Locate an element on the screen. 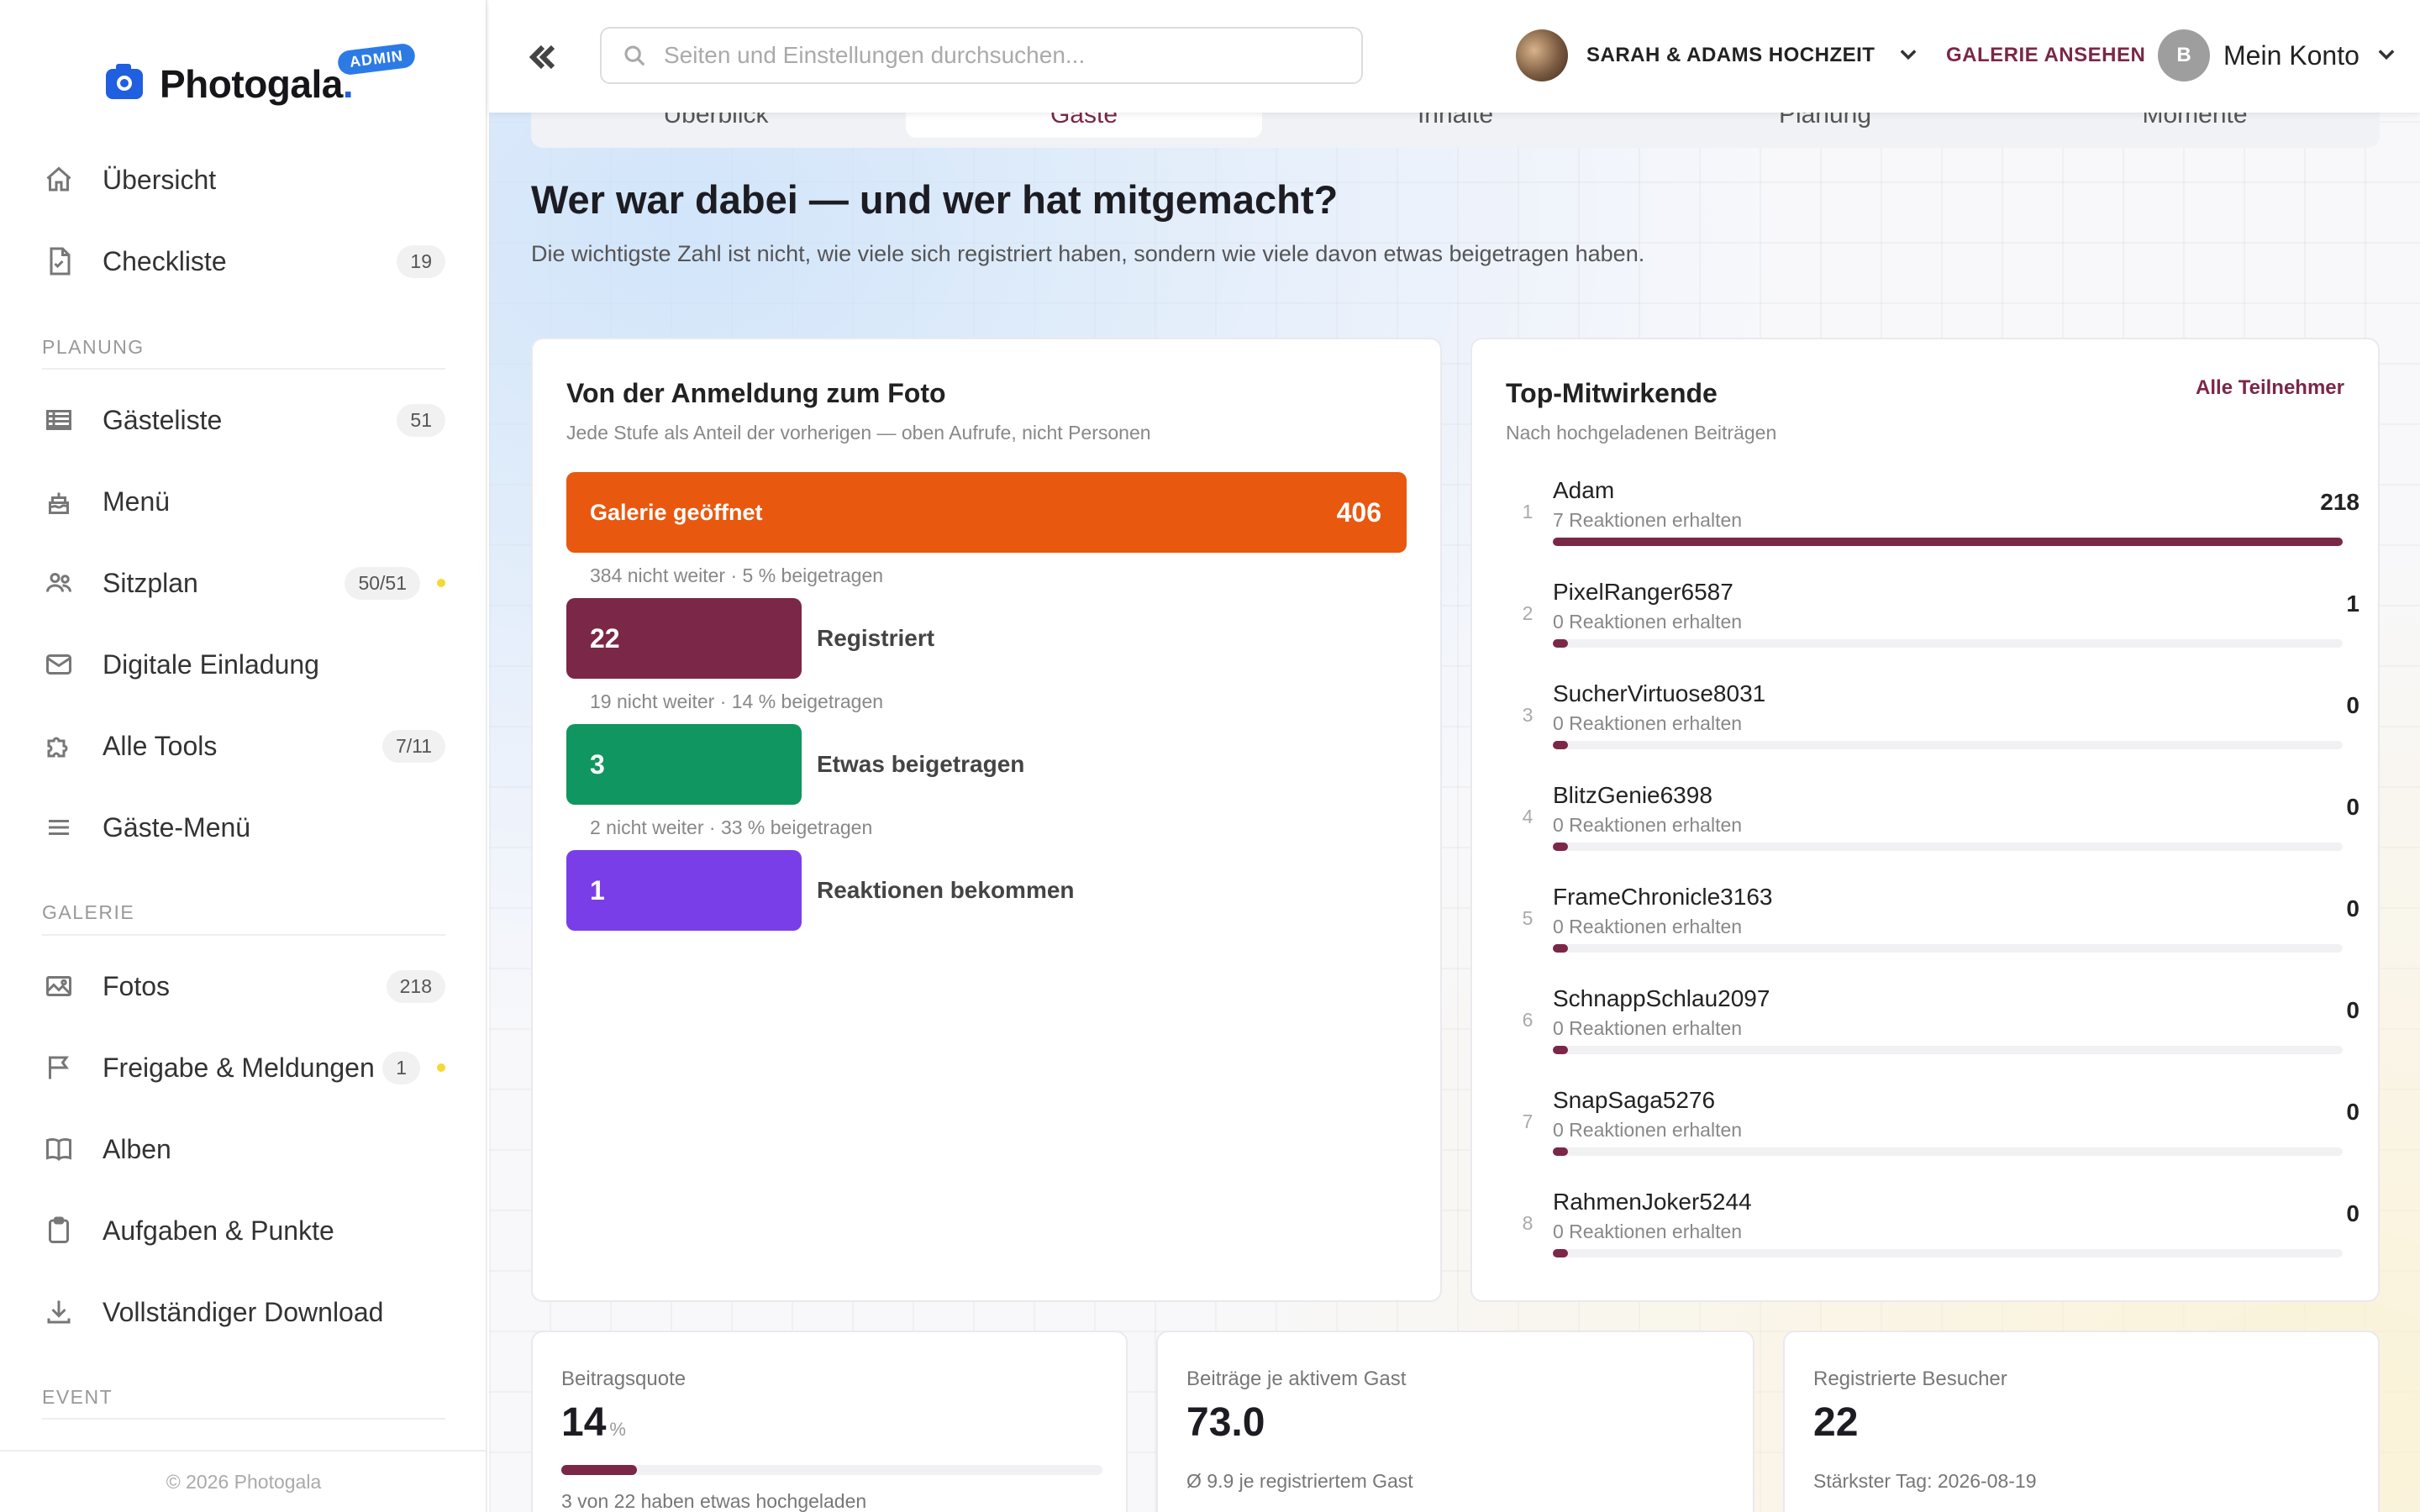 This screenshot has height=1512, width=2420. sidebar-item-freigabe-meldungen: Freigabe & Meldungen 1 is located at coordinates (243, 1068).